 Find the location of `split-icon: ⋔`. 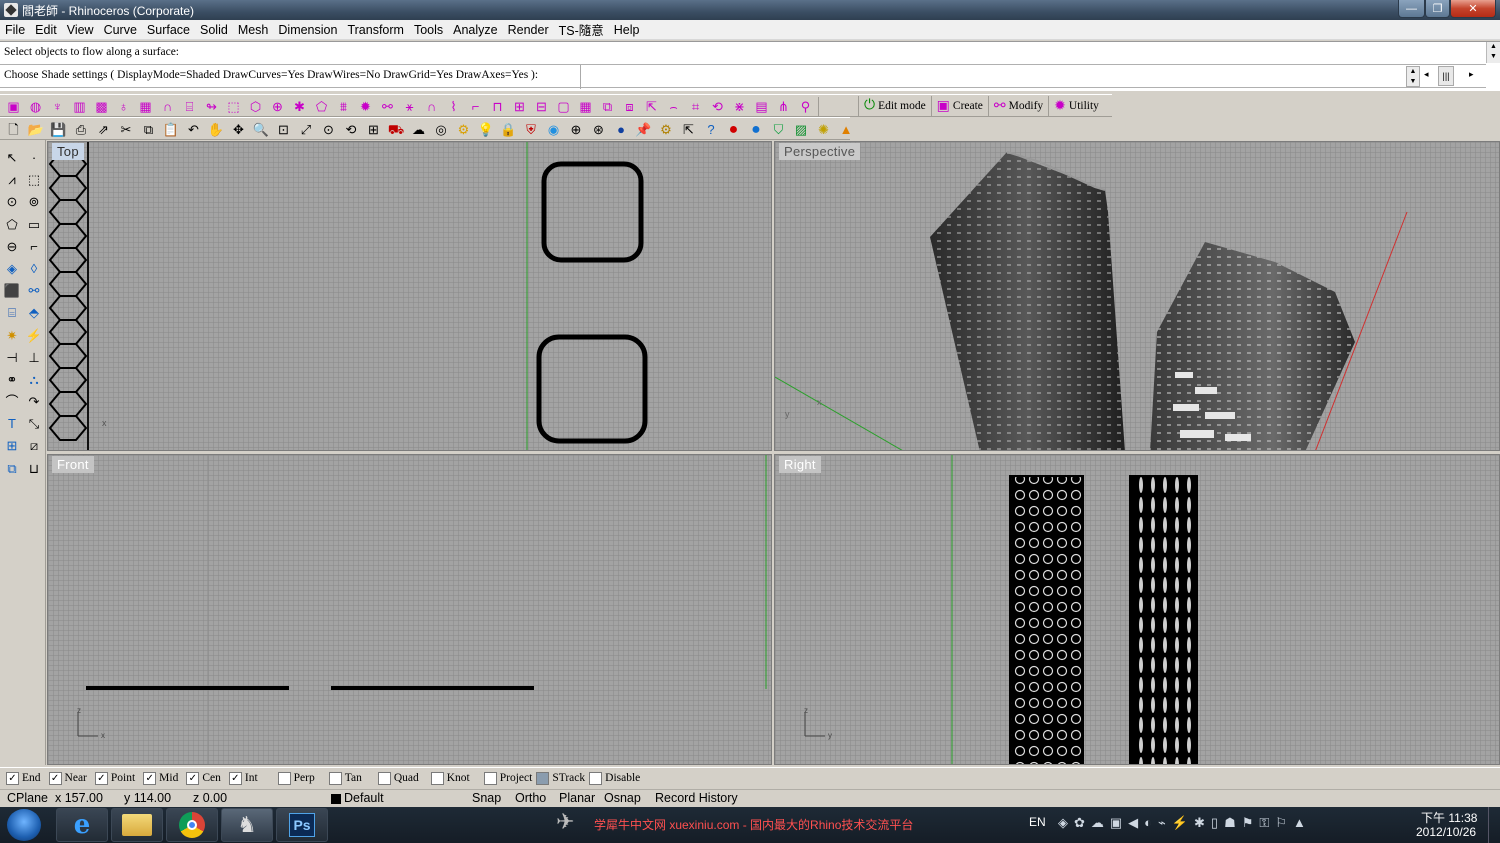

split-icon: ⋔ is located at coordinates (783, 106).